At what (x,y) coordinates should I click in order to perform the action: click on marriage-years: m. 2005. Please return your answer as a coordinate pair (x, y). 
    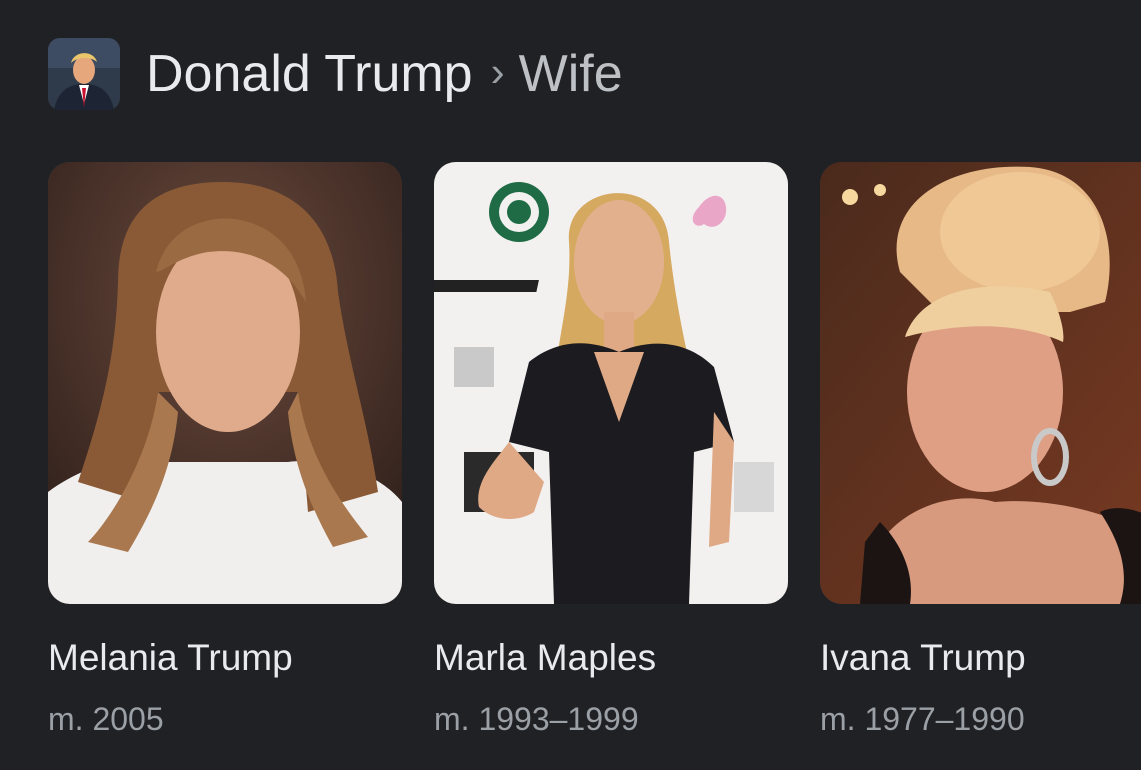
    Looking at the image, I should click on (106, 719).